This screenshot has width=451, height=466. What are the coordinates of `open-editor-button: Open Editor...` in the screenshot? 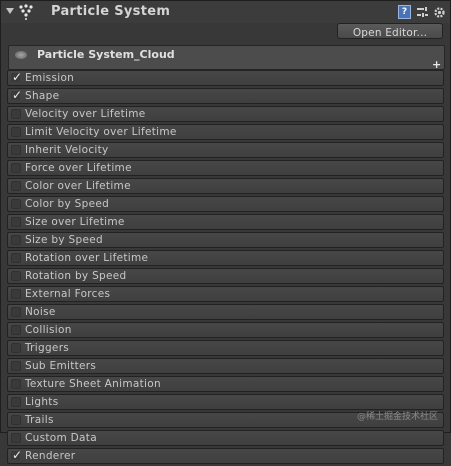 It's located at (390, 31).